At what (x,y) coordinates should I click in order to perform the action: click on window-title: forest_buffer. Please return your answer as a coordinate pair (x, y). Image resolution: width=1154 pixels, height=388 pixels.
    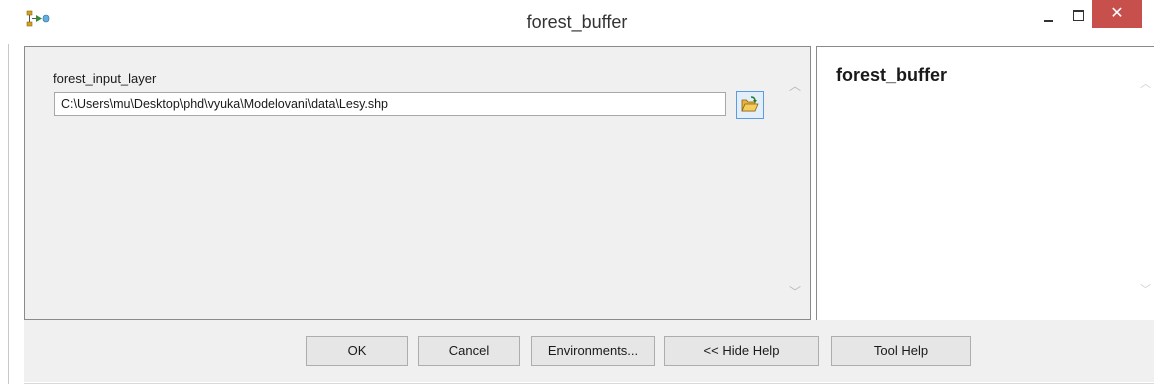
    Looking at the image, I should click on (577, 22).